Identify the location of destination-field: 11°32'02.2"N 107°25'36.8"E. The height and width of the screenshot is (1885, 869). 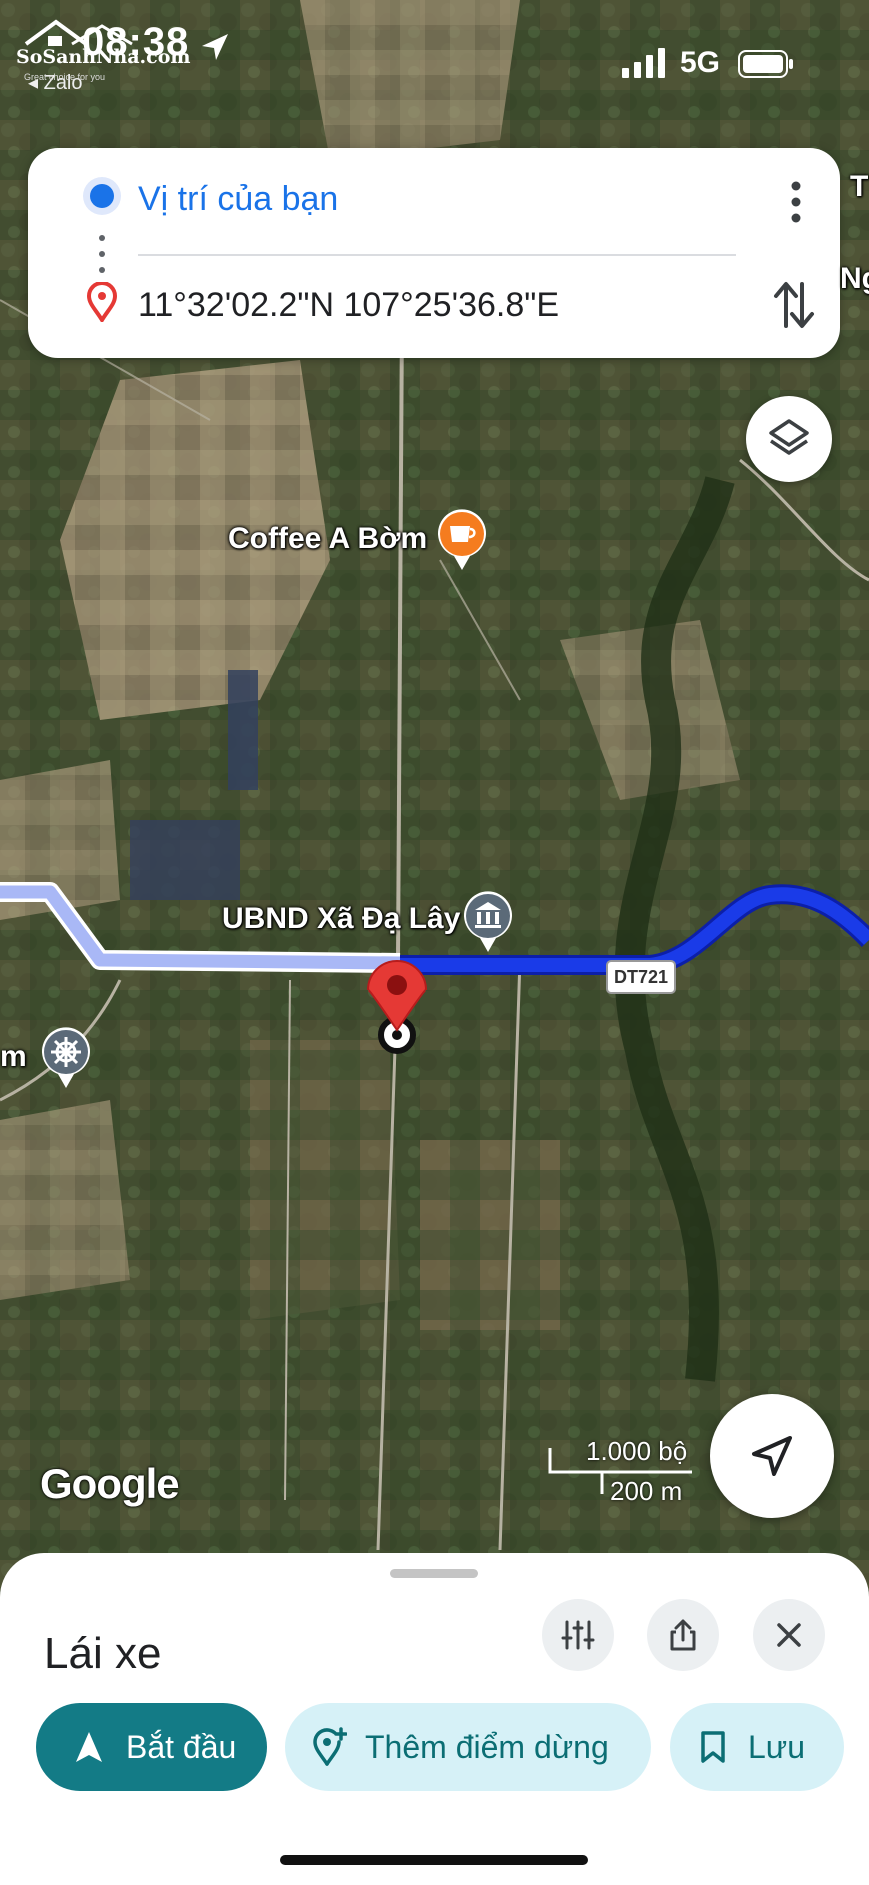
(348, 305).